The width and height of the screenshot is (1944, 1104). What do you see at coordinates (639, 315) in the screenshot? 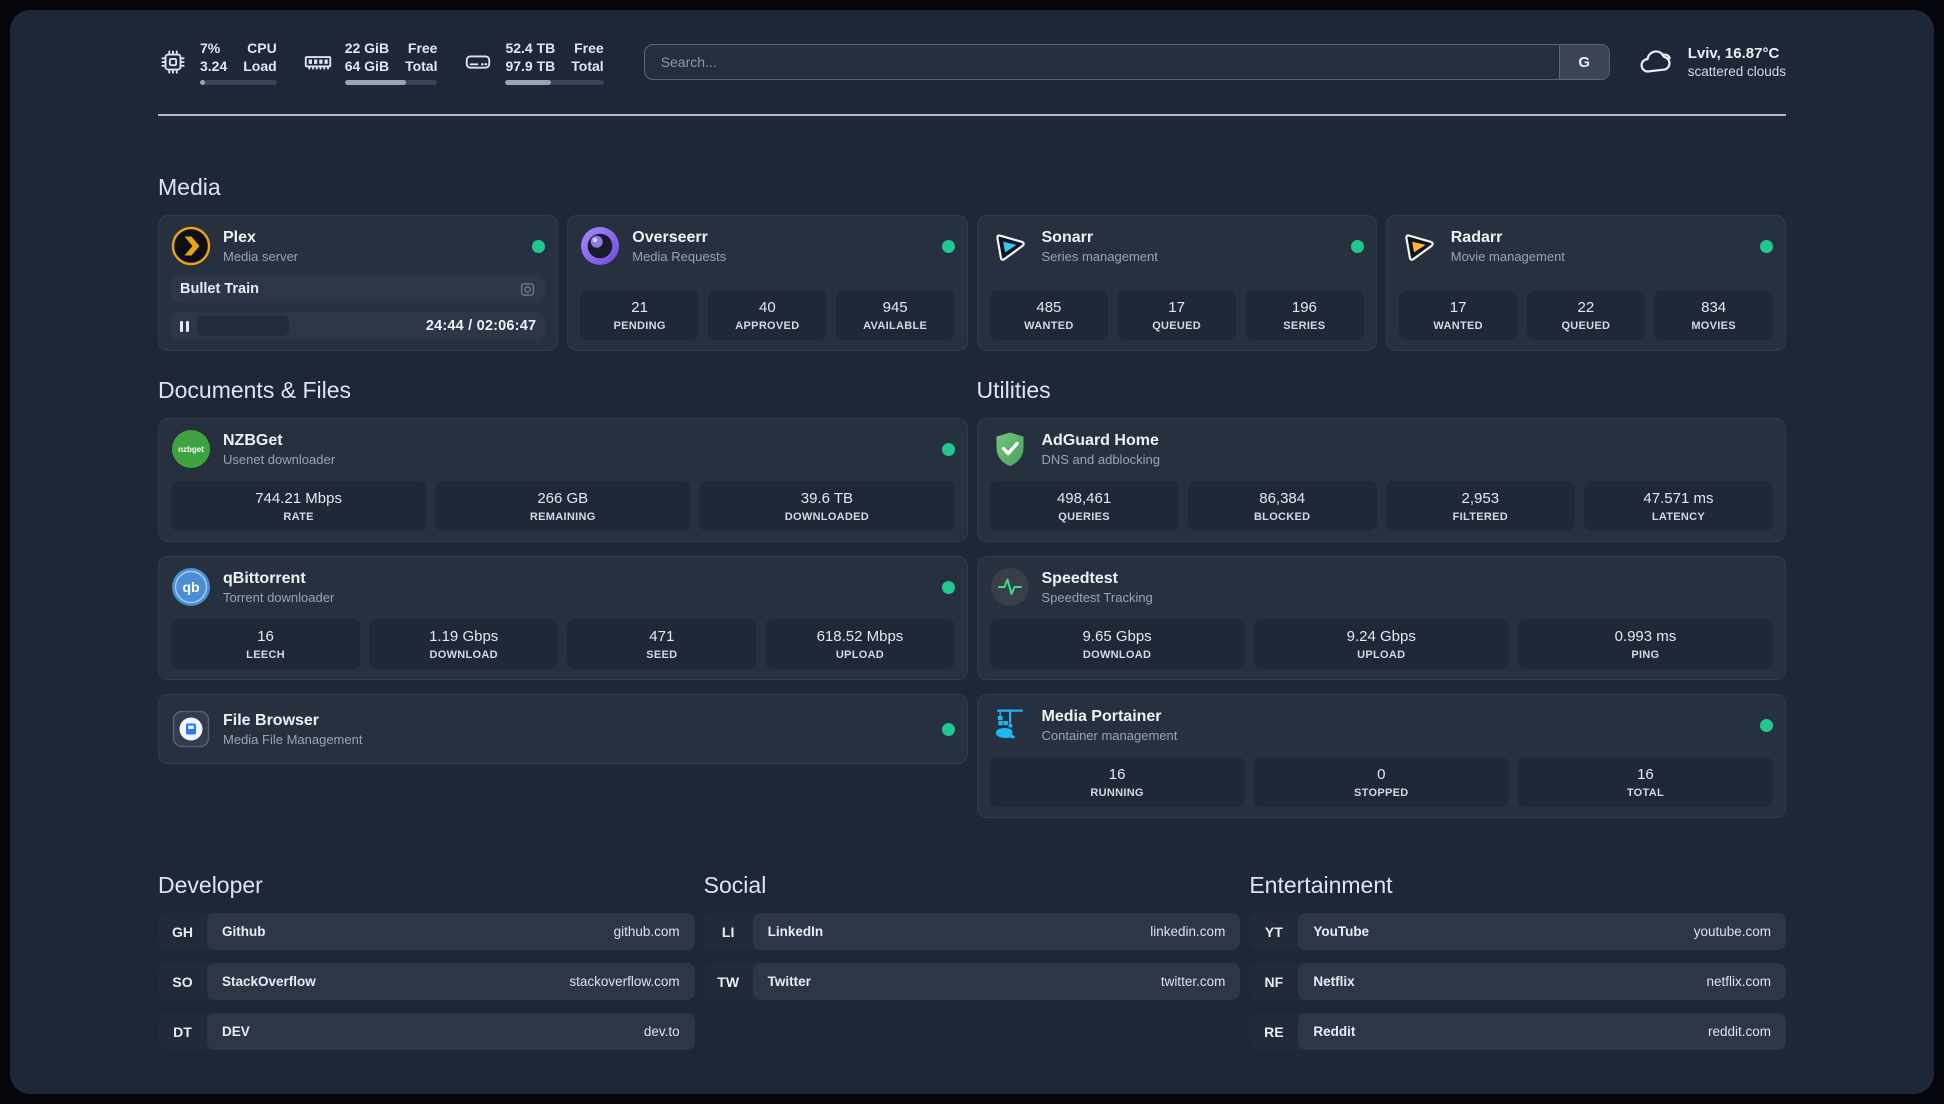
I see `stat-tile: 21 PENDING` at bounding box center [639, 315].